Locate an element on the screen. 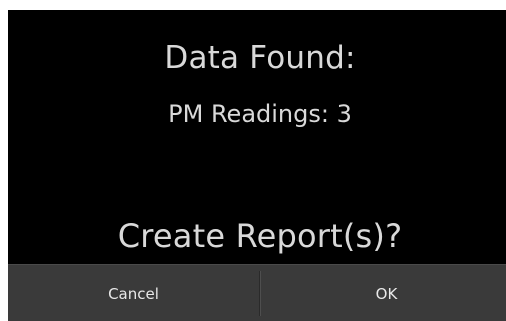 The width and height of the screenshot is (506, 321). cancel-button: Cancel is located at coordinates (133, 293).